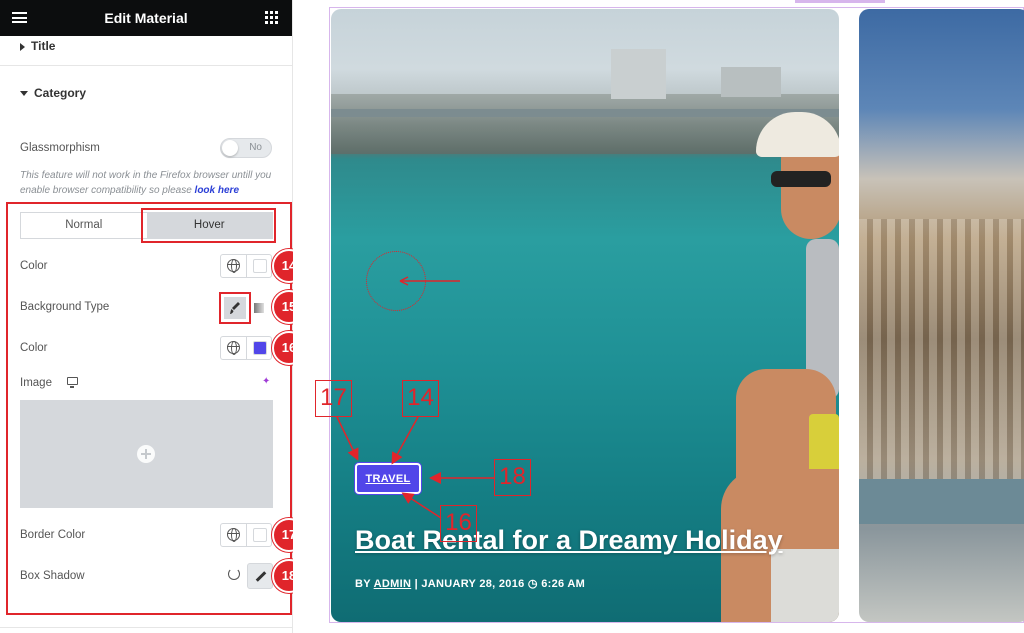 Image resolution: width=1024 pixels, height=633 pixels. I want to click on color-control, so click(246, 266).